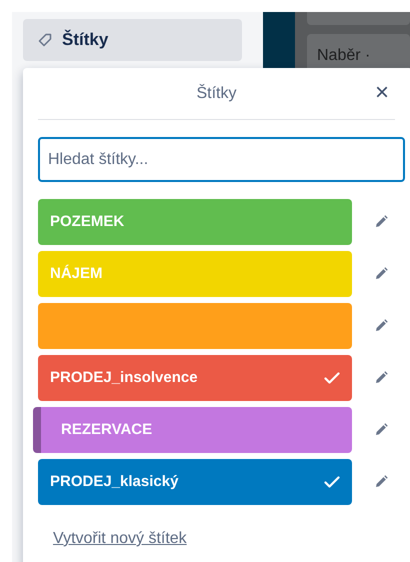  What do you see at coordinates (216, 93) in the screenshot?
I see `popup-title: Štítky` at bounding box center [216, 93].